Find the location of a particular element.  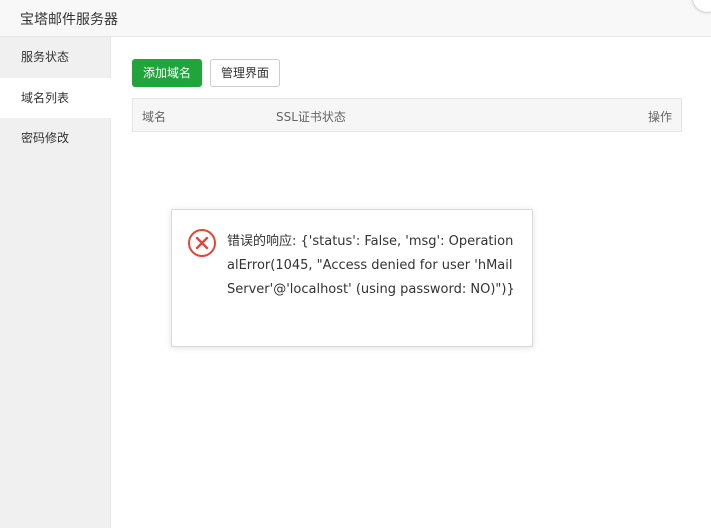

sidebar-item-label: 服务状态 is located at coordinates (45, 57).